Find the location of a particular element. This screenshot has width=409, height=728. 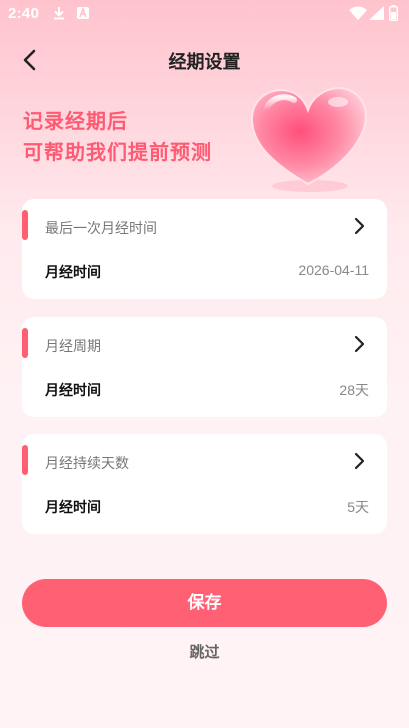

last-period-card: 最后一次月经时间 月经时间 2026-04-11 is located at coordinates (204, 249).